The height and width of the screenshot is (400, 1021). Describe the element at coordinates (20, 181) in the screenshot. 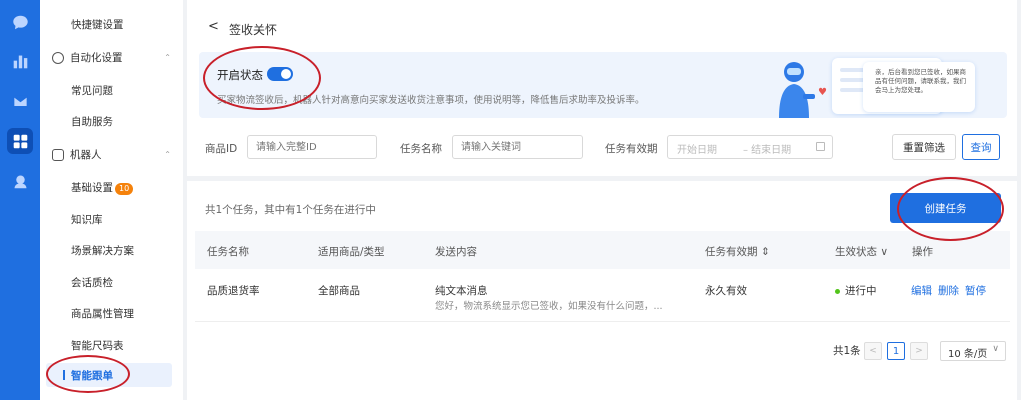

I see `service-icon` at that location.